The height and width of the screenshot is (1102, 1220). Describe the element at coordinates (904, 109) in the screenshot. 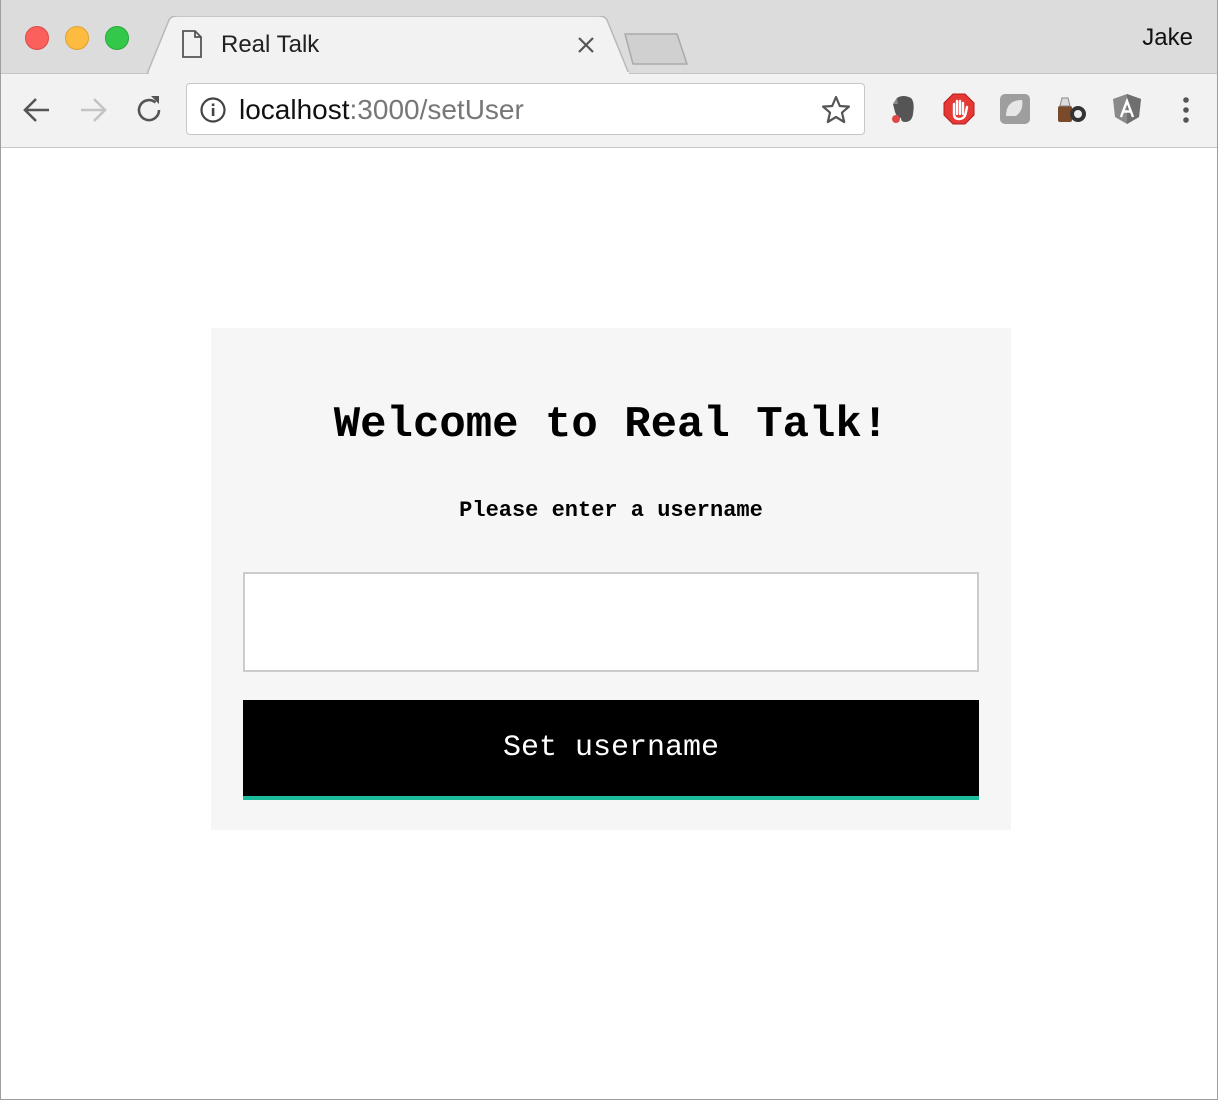

I see `evernote-icon` at that location.